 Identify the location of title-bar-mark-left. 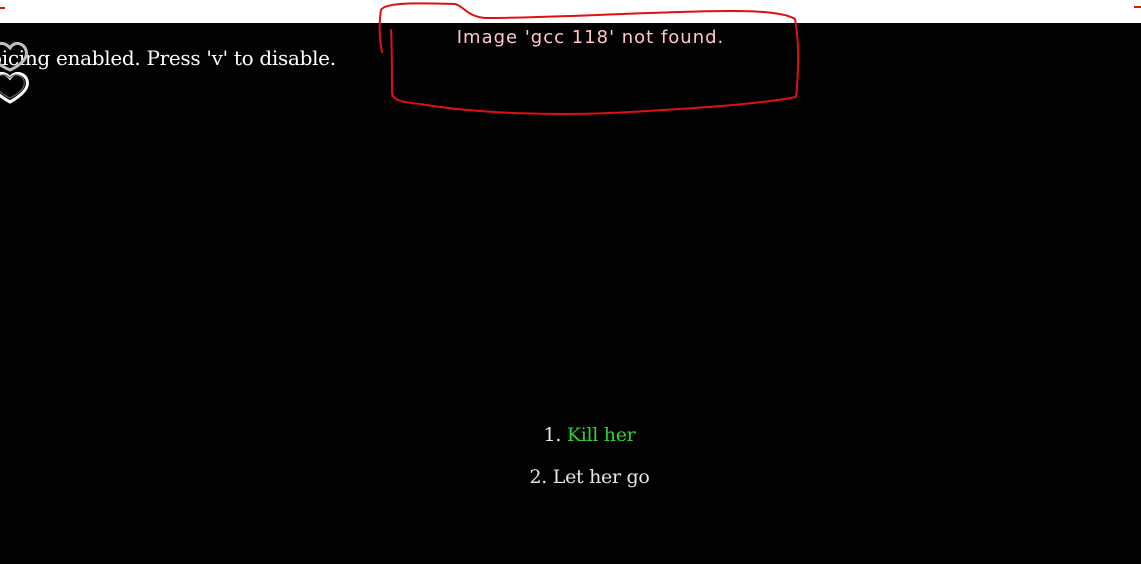
(2, 8).